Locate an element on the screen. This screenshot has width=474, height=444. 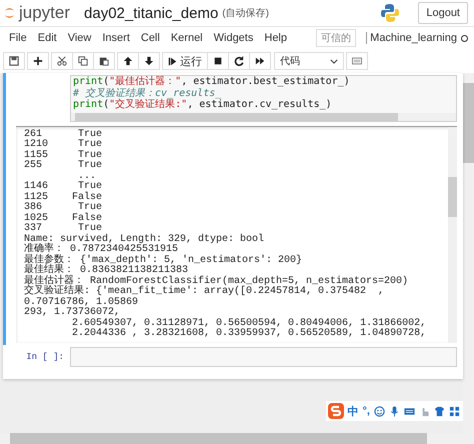
menu-item: Cell is located at coordinates (150, 38).